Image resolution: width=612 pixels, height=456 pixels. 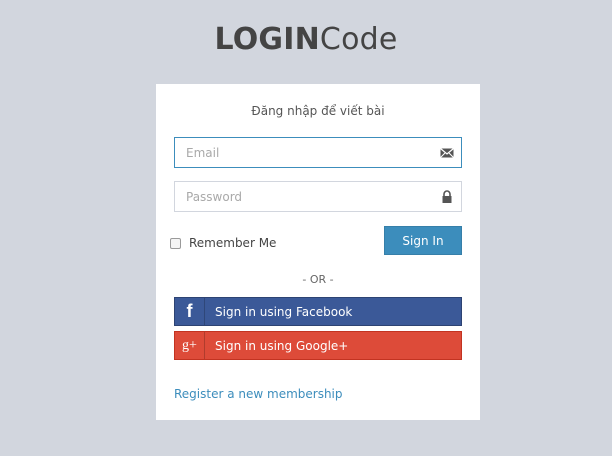 I want to click on remember-me-checkbox, so click(x=175, y=243).